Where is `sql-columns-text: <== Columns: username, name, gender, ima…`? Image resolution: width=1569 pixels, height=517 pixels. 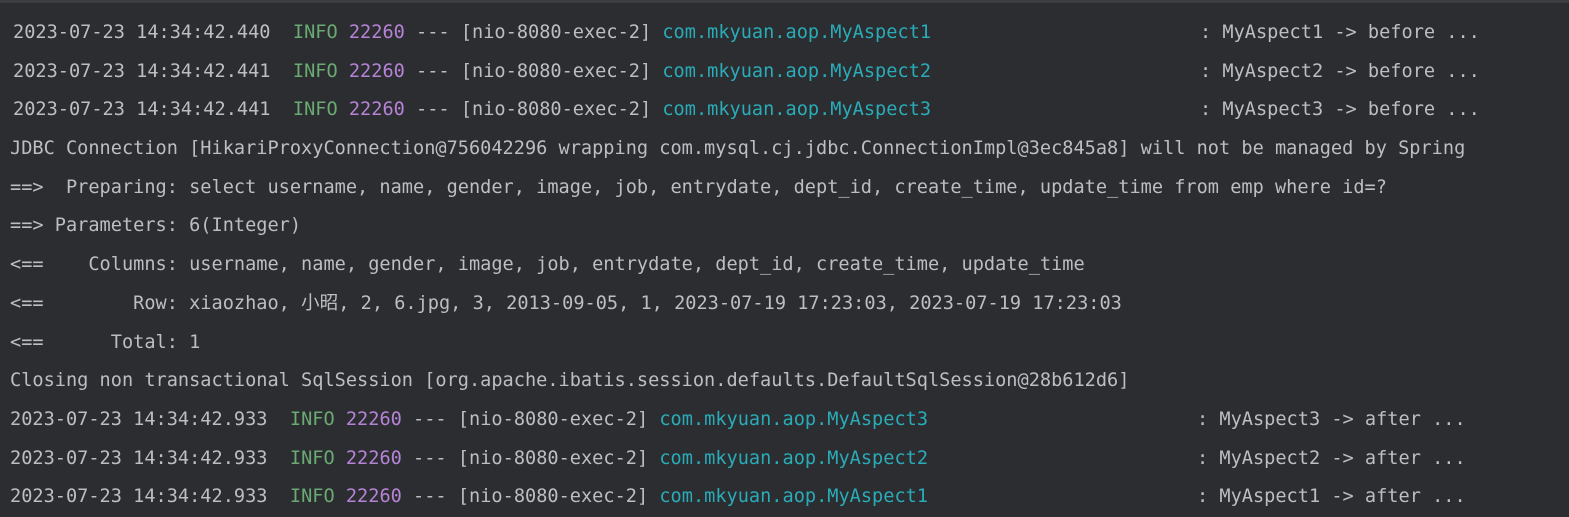 sql-columns-text: <== Columns: username, name, gender, ima… is located at coordinates (547, 265).